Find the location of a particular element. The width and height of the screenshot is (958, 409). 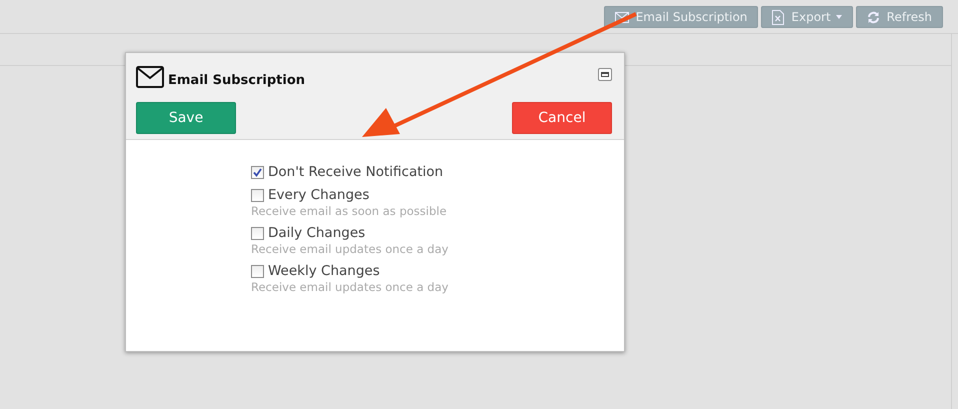

cancel-button: Cancel is located at coordinates (562, 118).